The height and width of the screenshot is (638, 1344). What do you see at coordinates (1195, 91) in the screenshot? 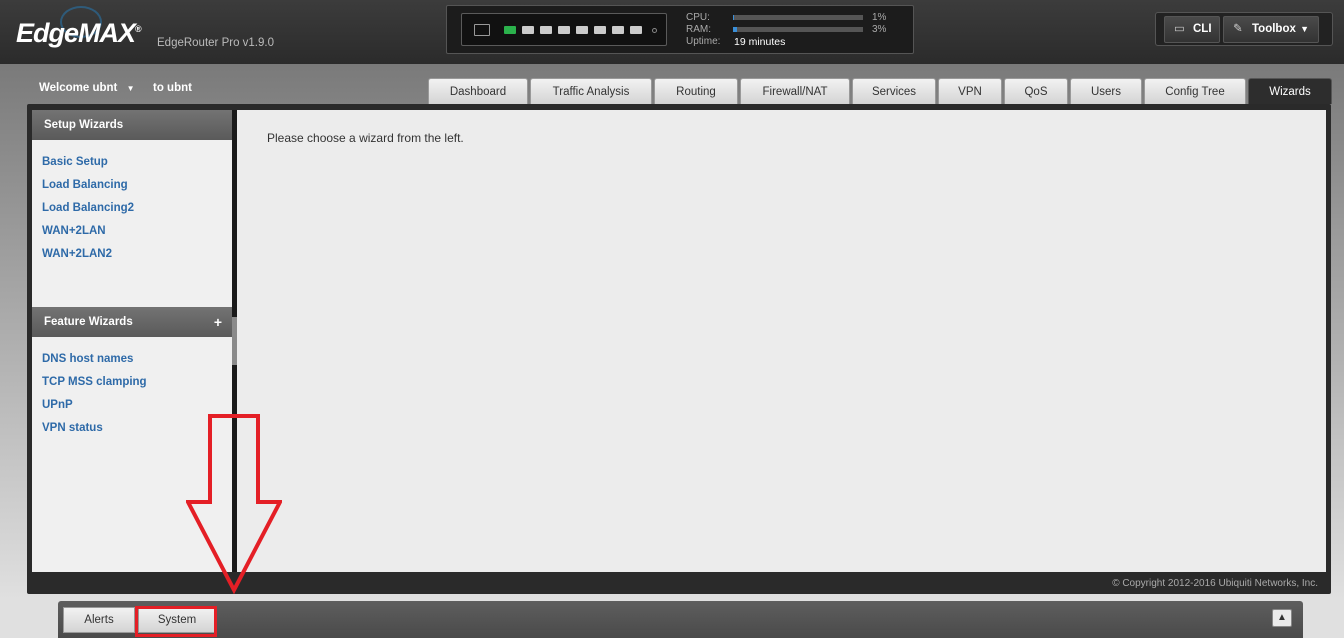
I see `tab-config-tree: Config Tree` at bounding box center [1195, 91].